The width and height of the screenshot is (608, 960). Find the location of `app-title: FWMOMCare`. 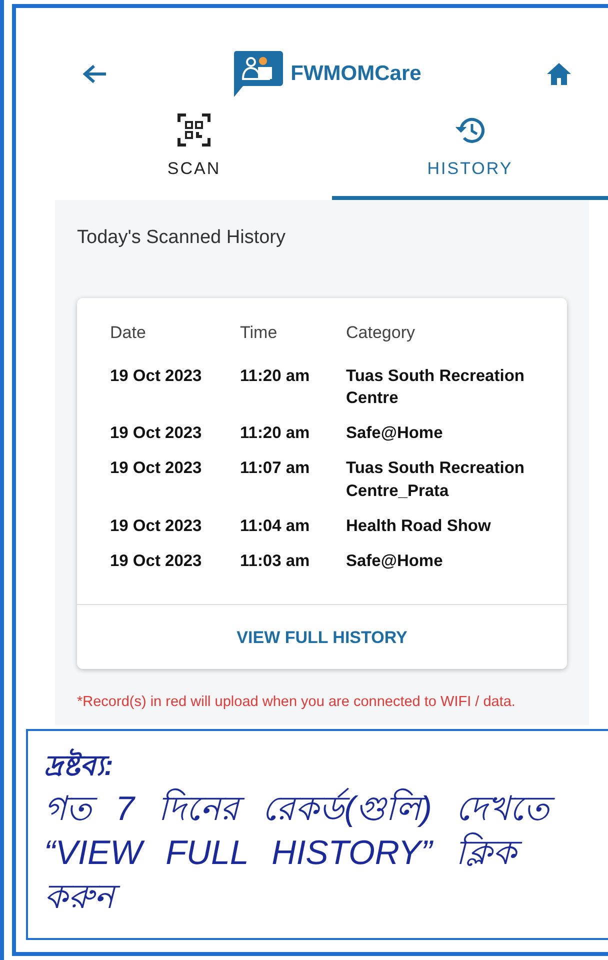

app-title: FWMOMCare is located at coordinates (356, 74).